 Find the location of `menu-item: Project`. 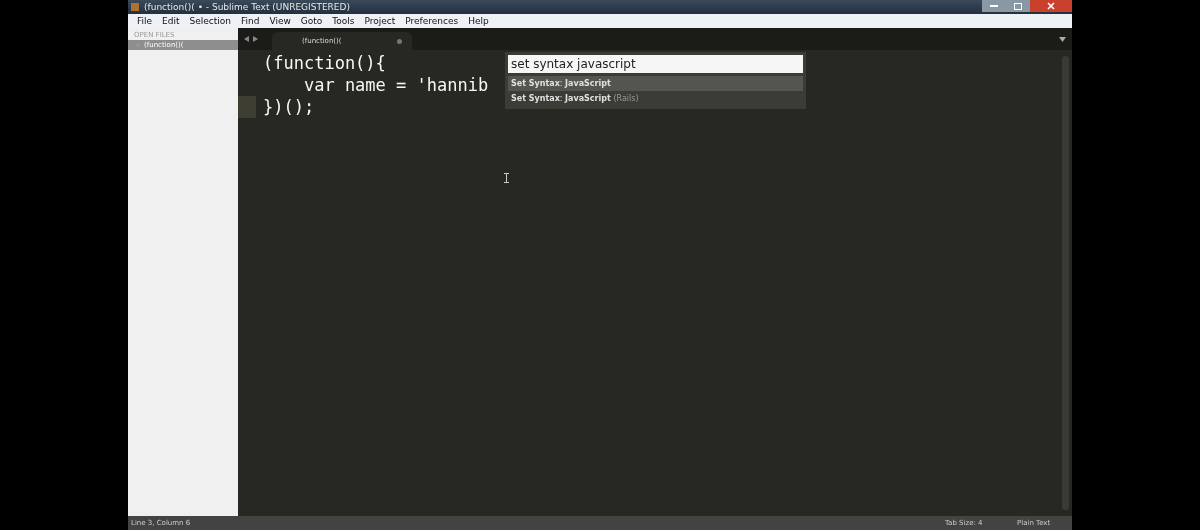

menu-item: Project is located at coordinates (380, 21).